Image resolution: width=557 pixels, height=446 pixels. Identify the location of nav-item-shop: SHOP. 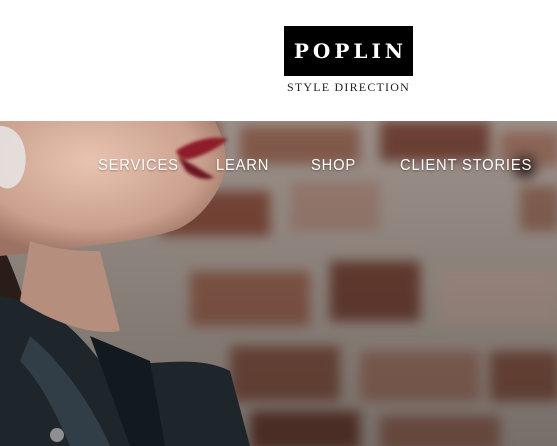
(333, 166).